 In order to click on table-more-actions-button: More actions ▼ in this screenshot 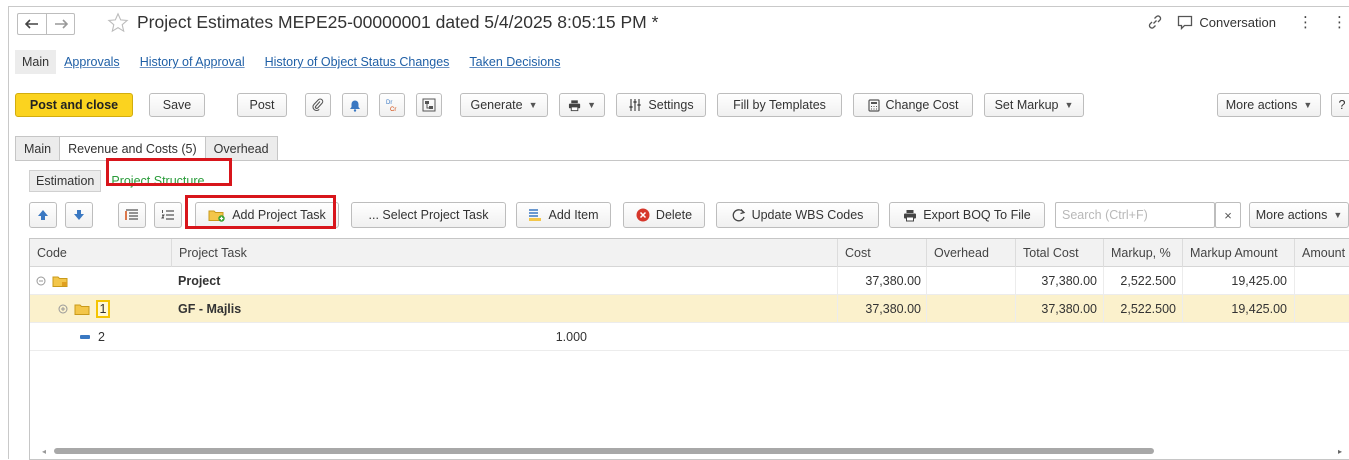, I will do `click(1299, 215)`.